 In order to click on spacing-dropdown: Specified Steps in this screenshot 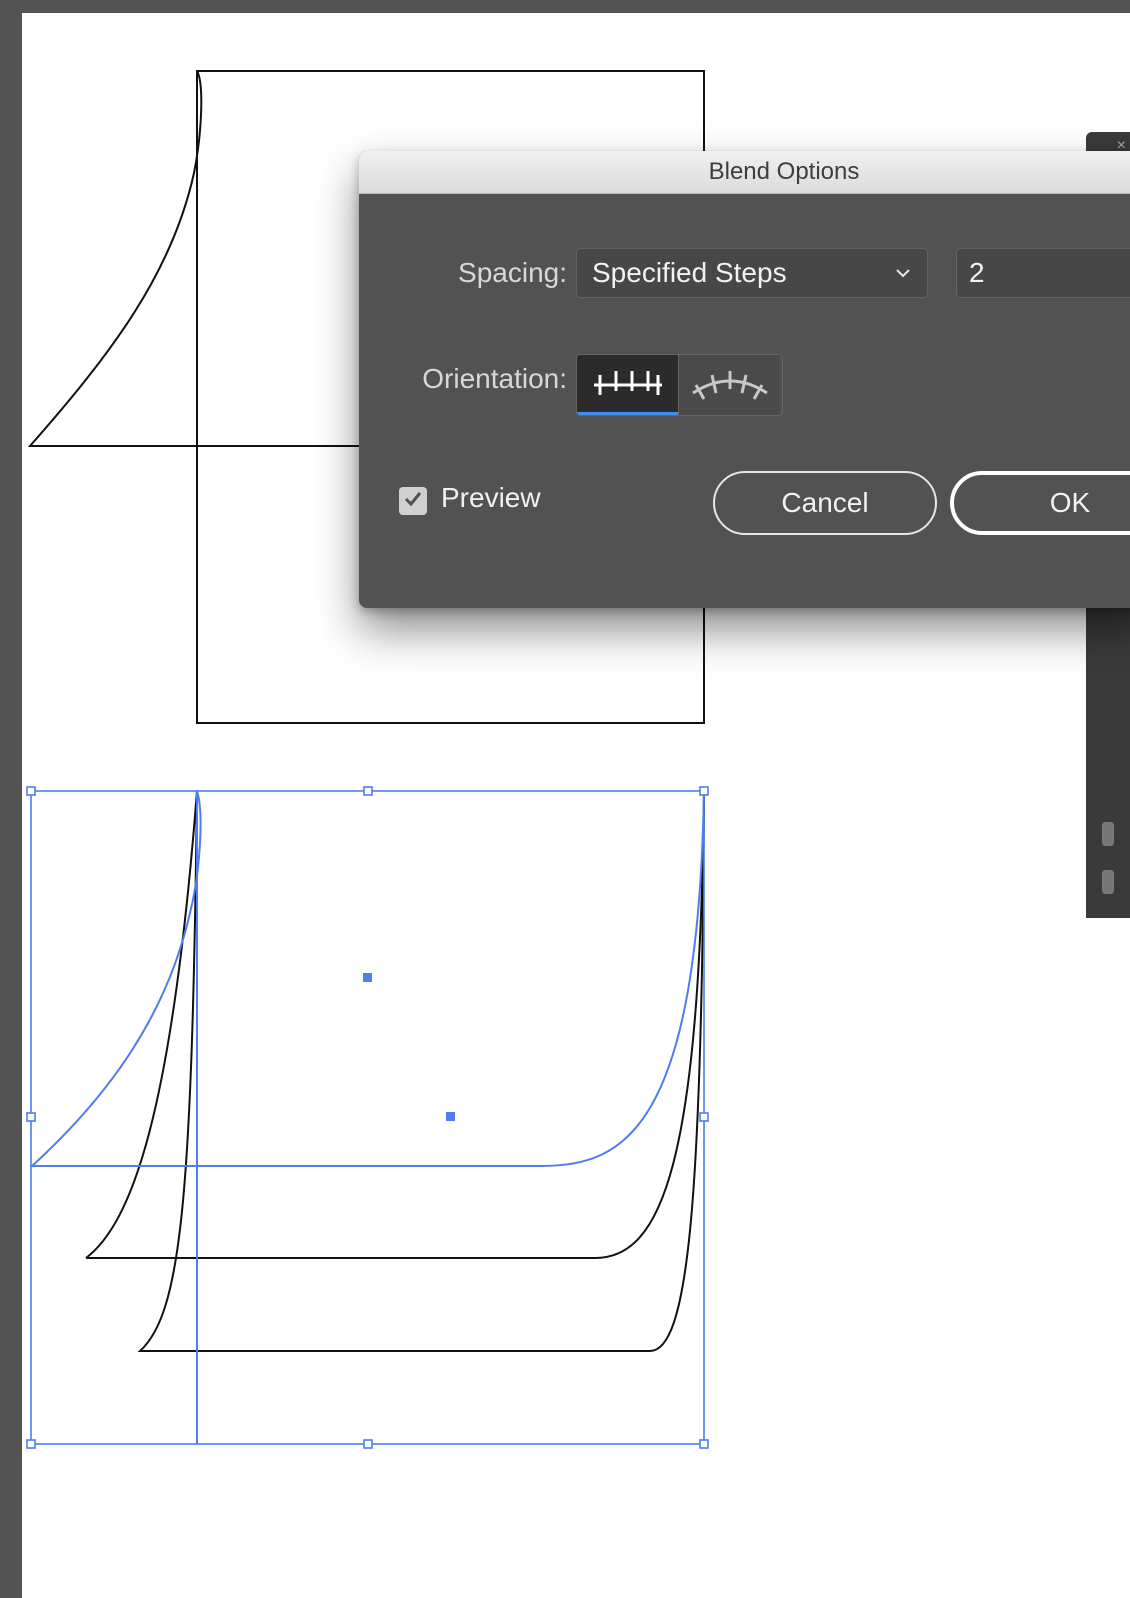, I will do `click(752, 273)`.